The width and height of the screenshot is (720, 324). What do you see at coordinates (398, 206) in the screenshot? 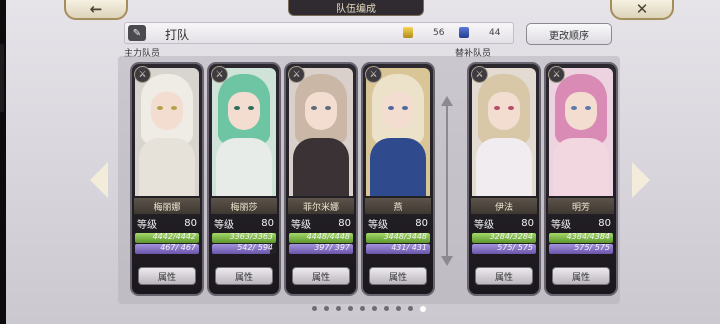
I see `character-name: 燕` at bounding box center [398, 206].